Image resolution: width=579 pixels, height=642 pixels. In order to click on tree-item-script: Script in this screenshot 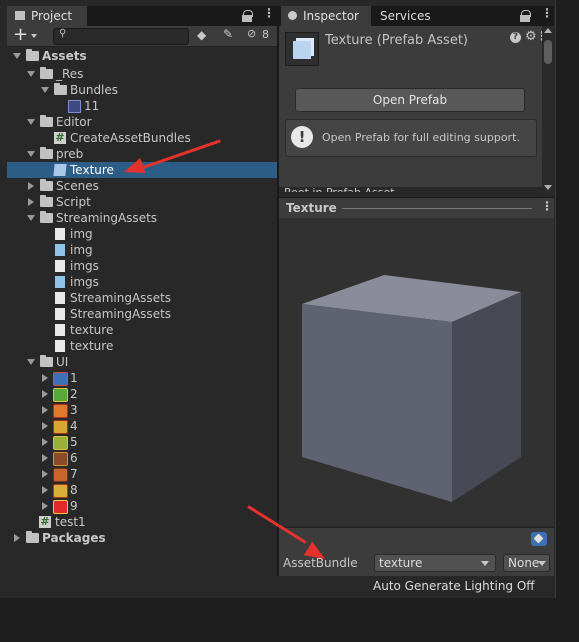, I will do `click(142, 202)`.